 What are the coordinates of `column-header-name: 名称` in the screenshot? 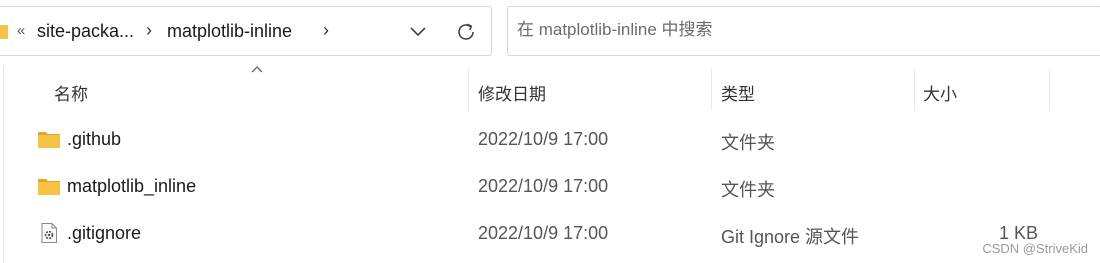 It's located at (71, 92).